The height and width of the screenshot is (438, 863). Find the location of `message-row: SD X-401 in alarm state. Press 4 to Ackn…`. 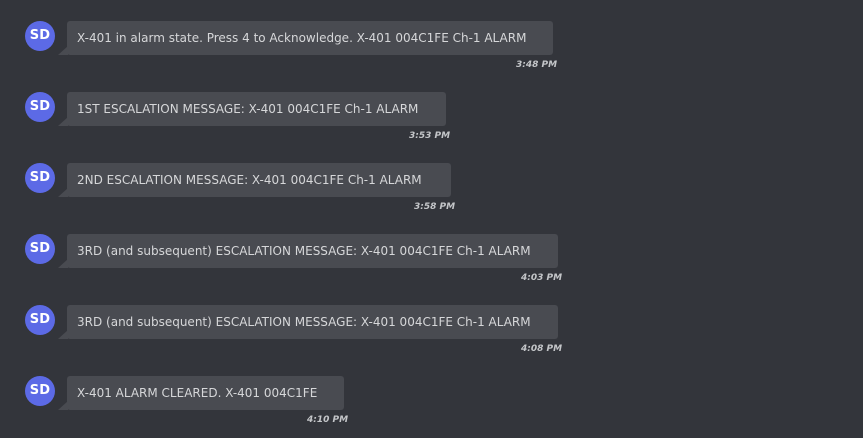

message-row: SD X-401 in alarm state. Press 4 to Ackn… is located at coordinates (431, 51).